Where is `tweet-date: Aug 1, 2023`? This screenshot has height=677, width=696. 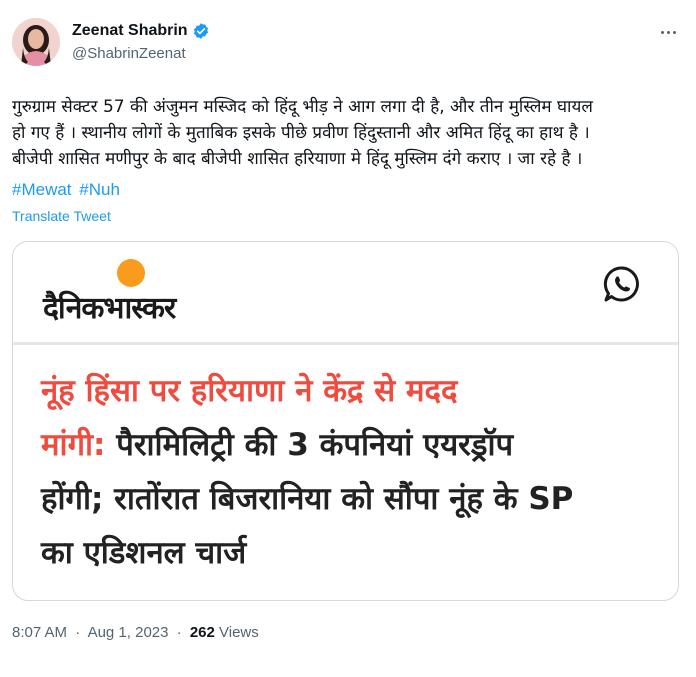
tweet-date: Aug 1, 2023 is located at coordinates (128, 632).